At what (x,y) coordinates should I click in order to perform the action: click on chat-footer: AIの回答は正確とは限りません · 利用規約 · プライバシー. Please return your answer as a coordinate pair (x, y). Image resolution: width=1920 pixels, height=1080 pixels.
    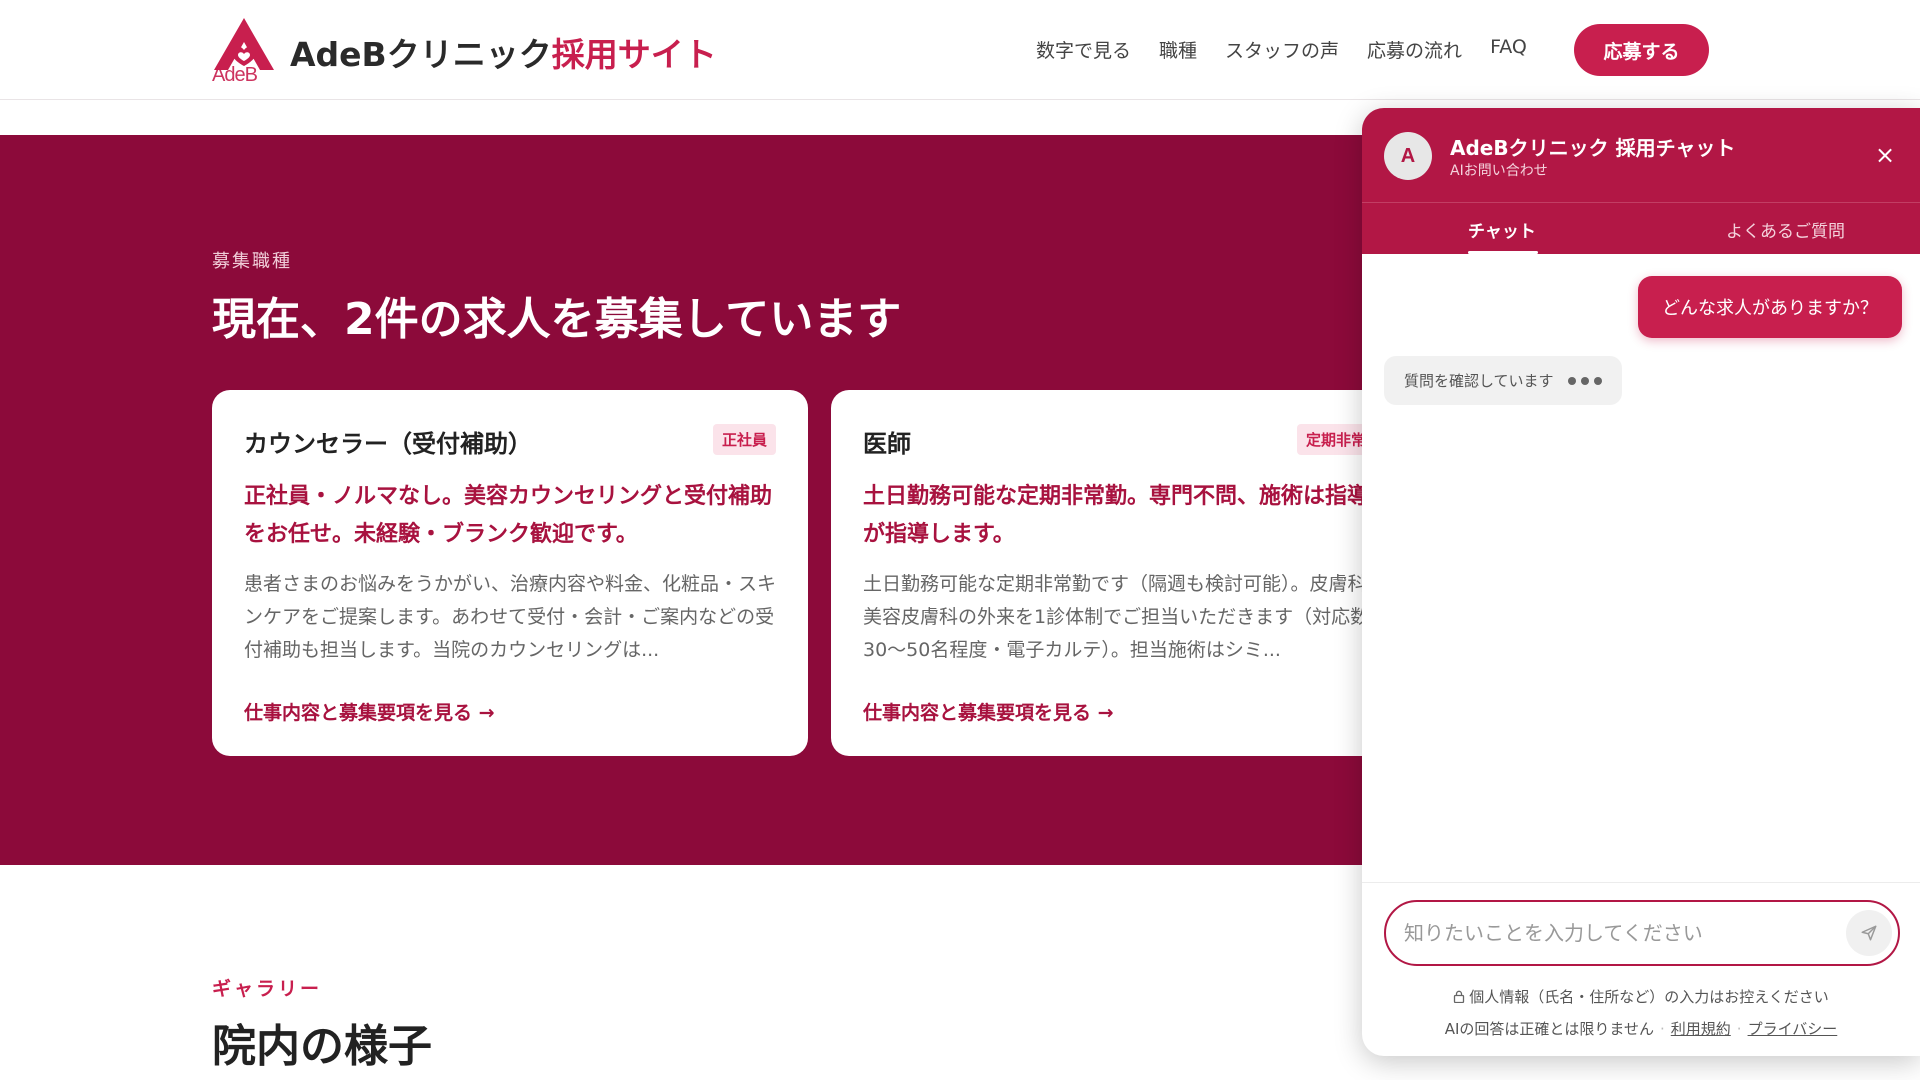
    Looking at the image, I should click on (1641, 1028).